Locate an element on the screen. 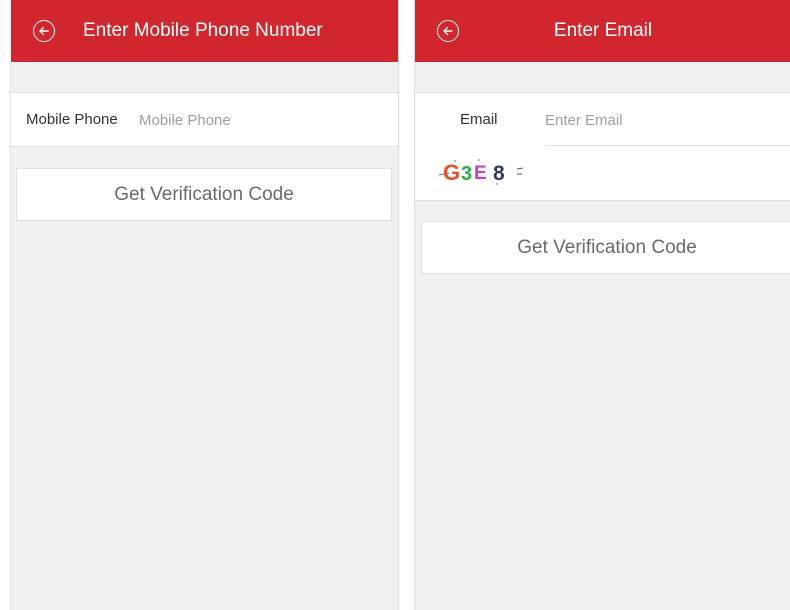 The width and height of the screenshot is (790, 610). phone-label: Mobile Phone is located at coordinates (72, 119).